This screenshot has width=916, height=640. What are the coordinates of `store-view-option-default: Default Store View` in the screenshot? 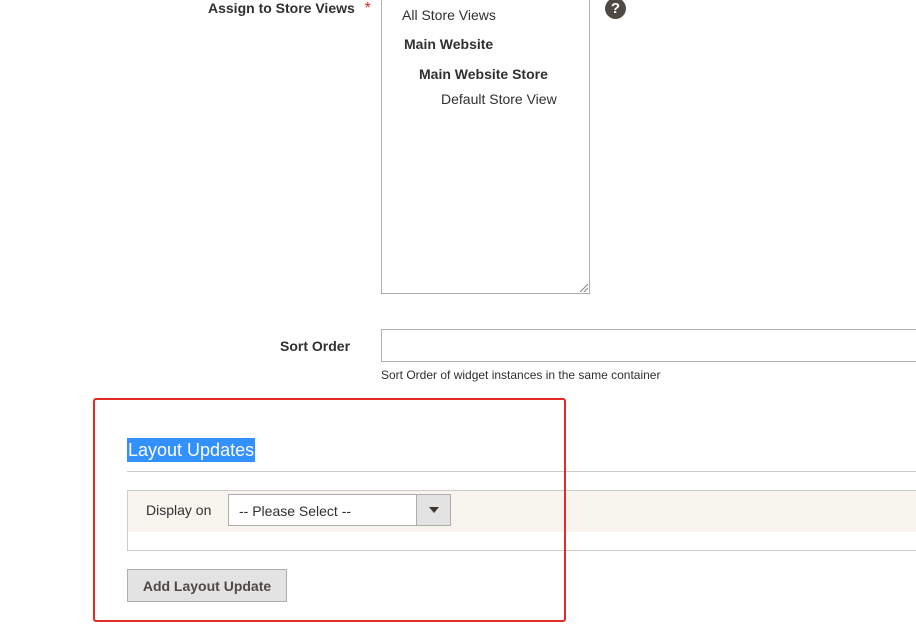 It's located at (499, 99).